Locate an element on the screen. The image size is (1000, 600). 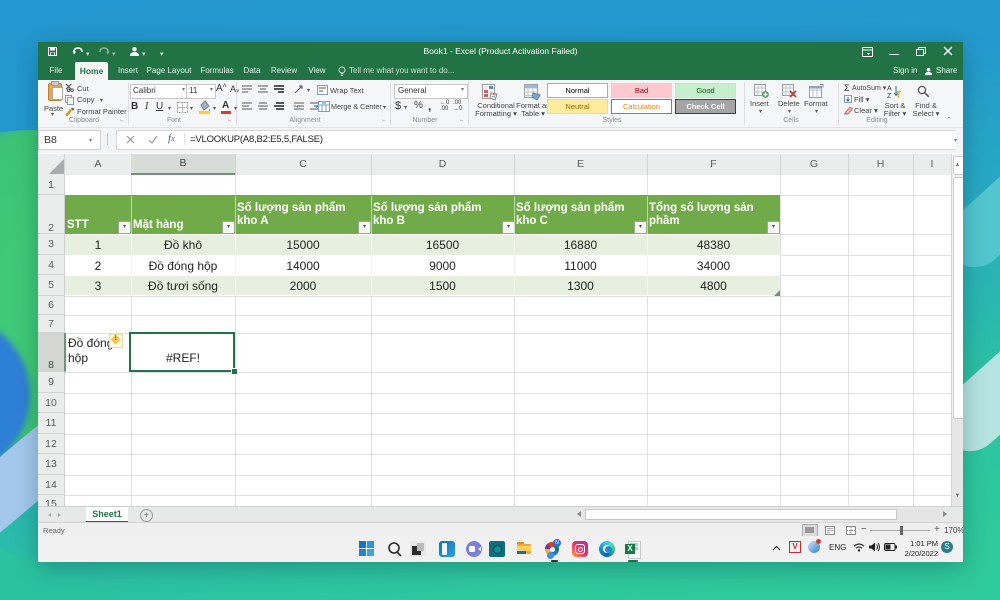
svg-text: Z is located at coordinates (889, 96).